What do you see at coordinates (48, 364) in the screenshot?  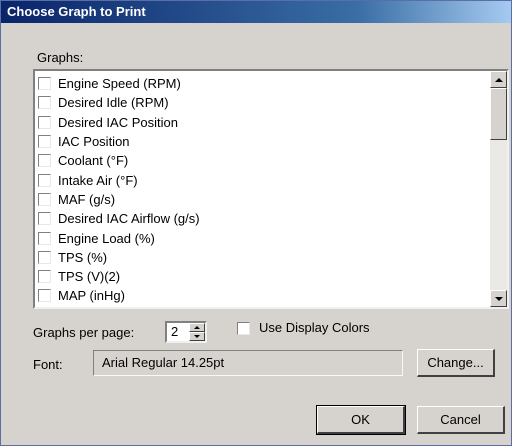 I see `font-label: Font:` at bounding box center [48, 364].